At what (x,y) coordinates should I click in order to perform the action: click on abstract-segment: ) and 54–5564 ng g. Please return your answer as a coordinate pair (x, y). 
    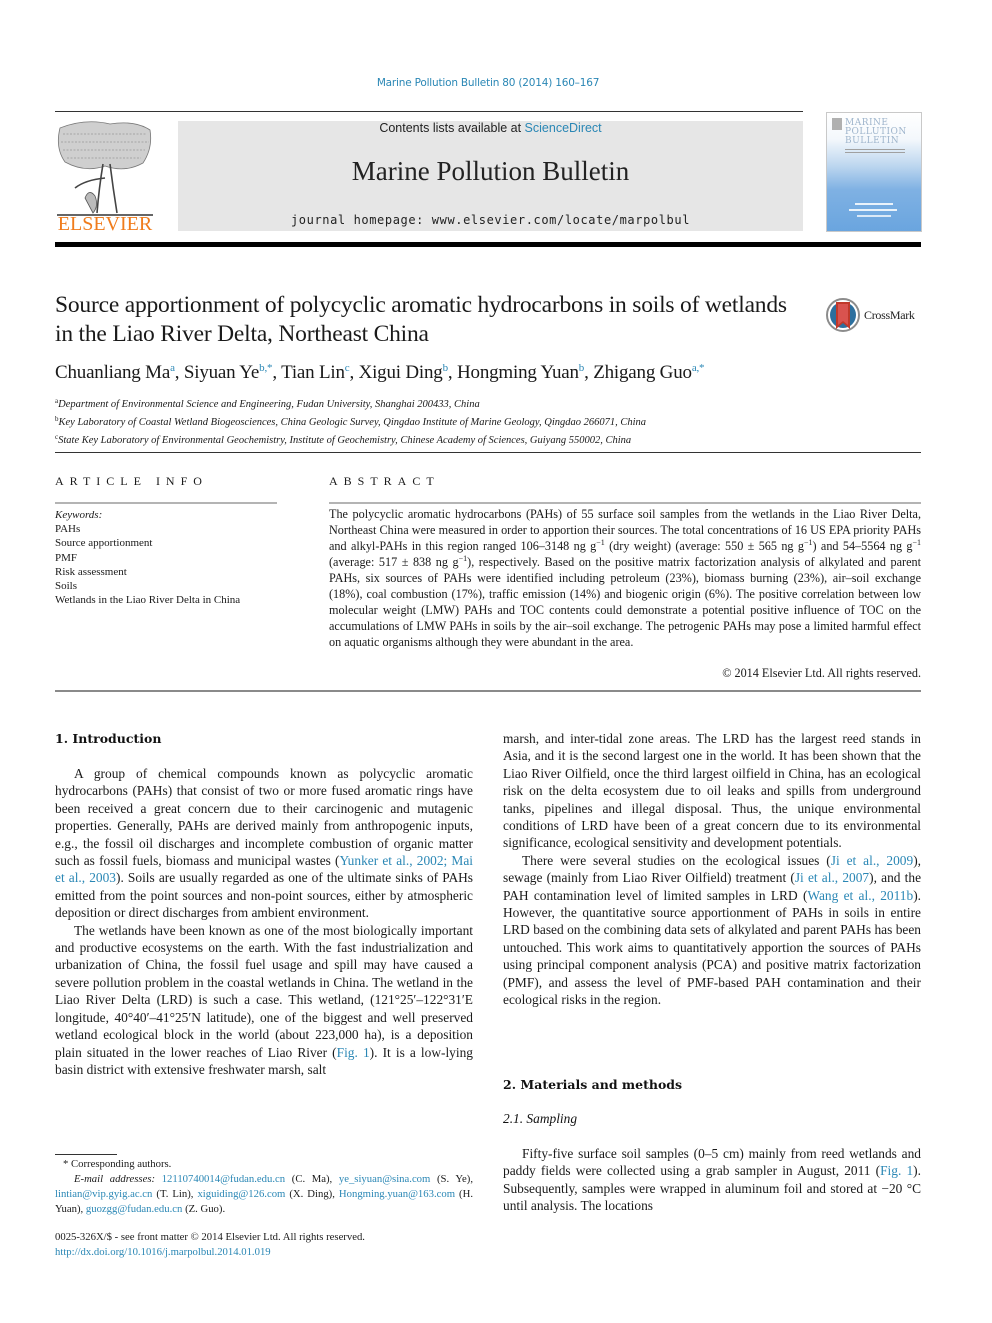
    Looking at the image, I should click on (862, 546).